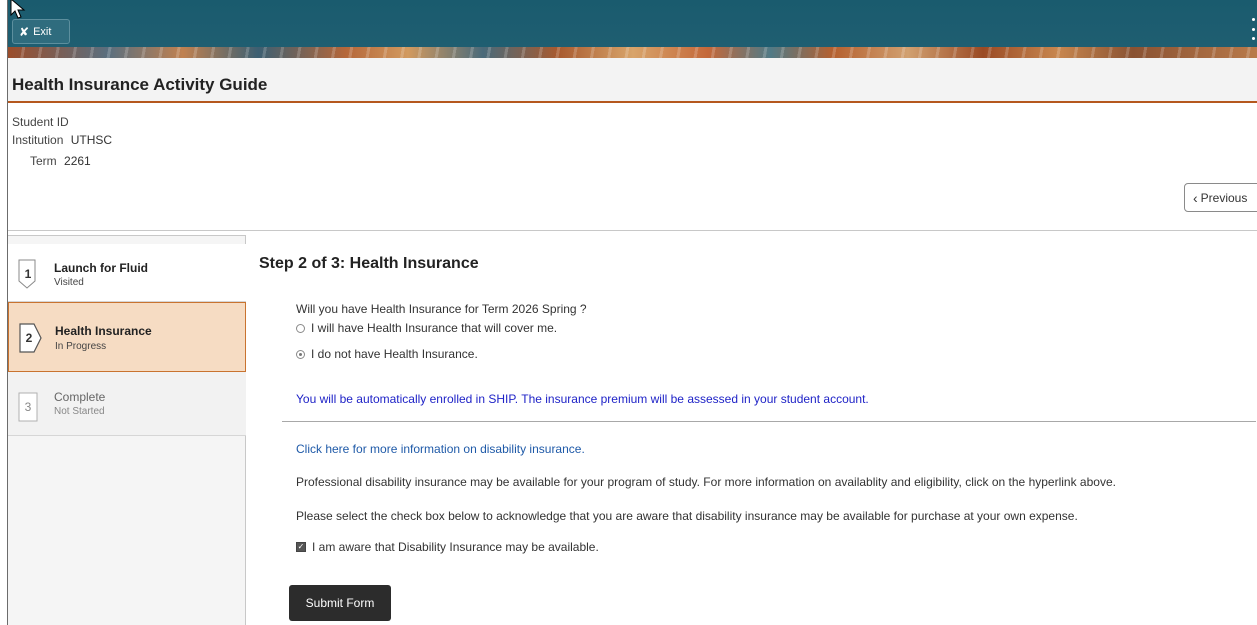  Describe the element at coordinates (43, 161) in the screenshot. I see `term-label: Term` at that location.